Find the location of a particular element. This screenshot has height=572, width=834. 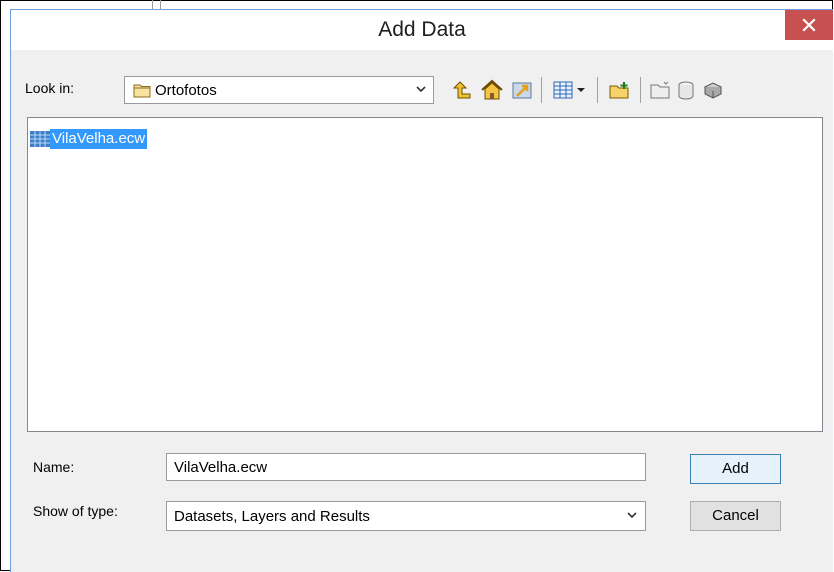

up-one-level-button is located at coordinates (462, 90).